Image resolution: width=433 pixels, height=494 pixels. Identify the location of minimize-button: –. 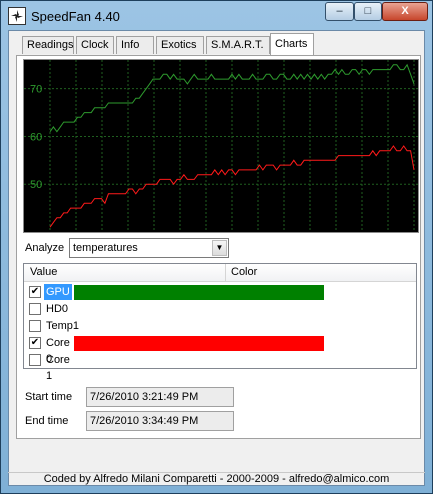
(339, 11).